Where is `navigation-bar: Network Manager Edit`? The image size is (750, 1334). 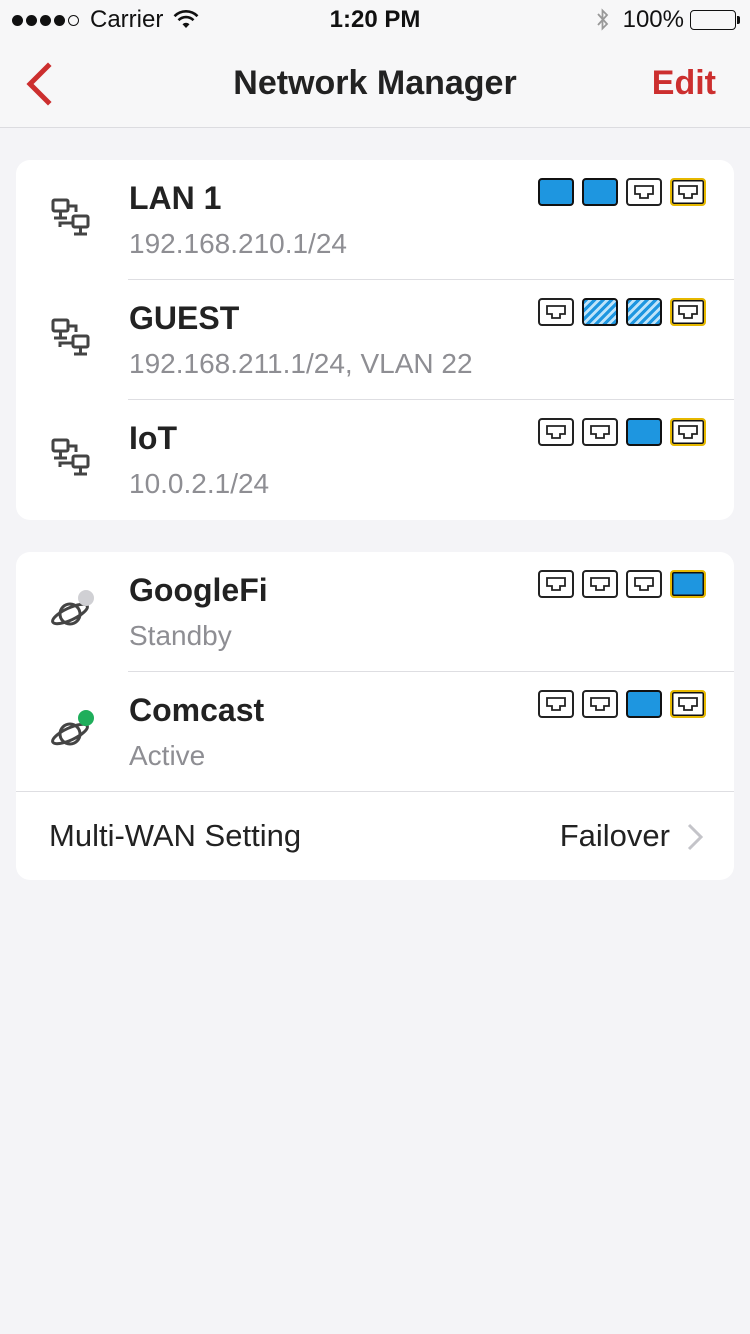
navigation-bar: Network Manager Edit is located at coordinates (375, 84).